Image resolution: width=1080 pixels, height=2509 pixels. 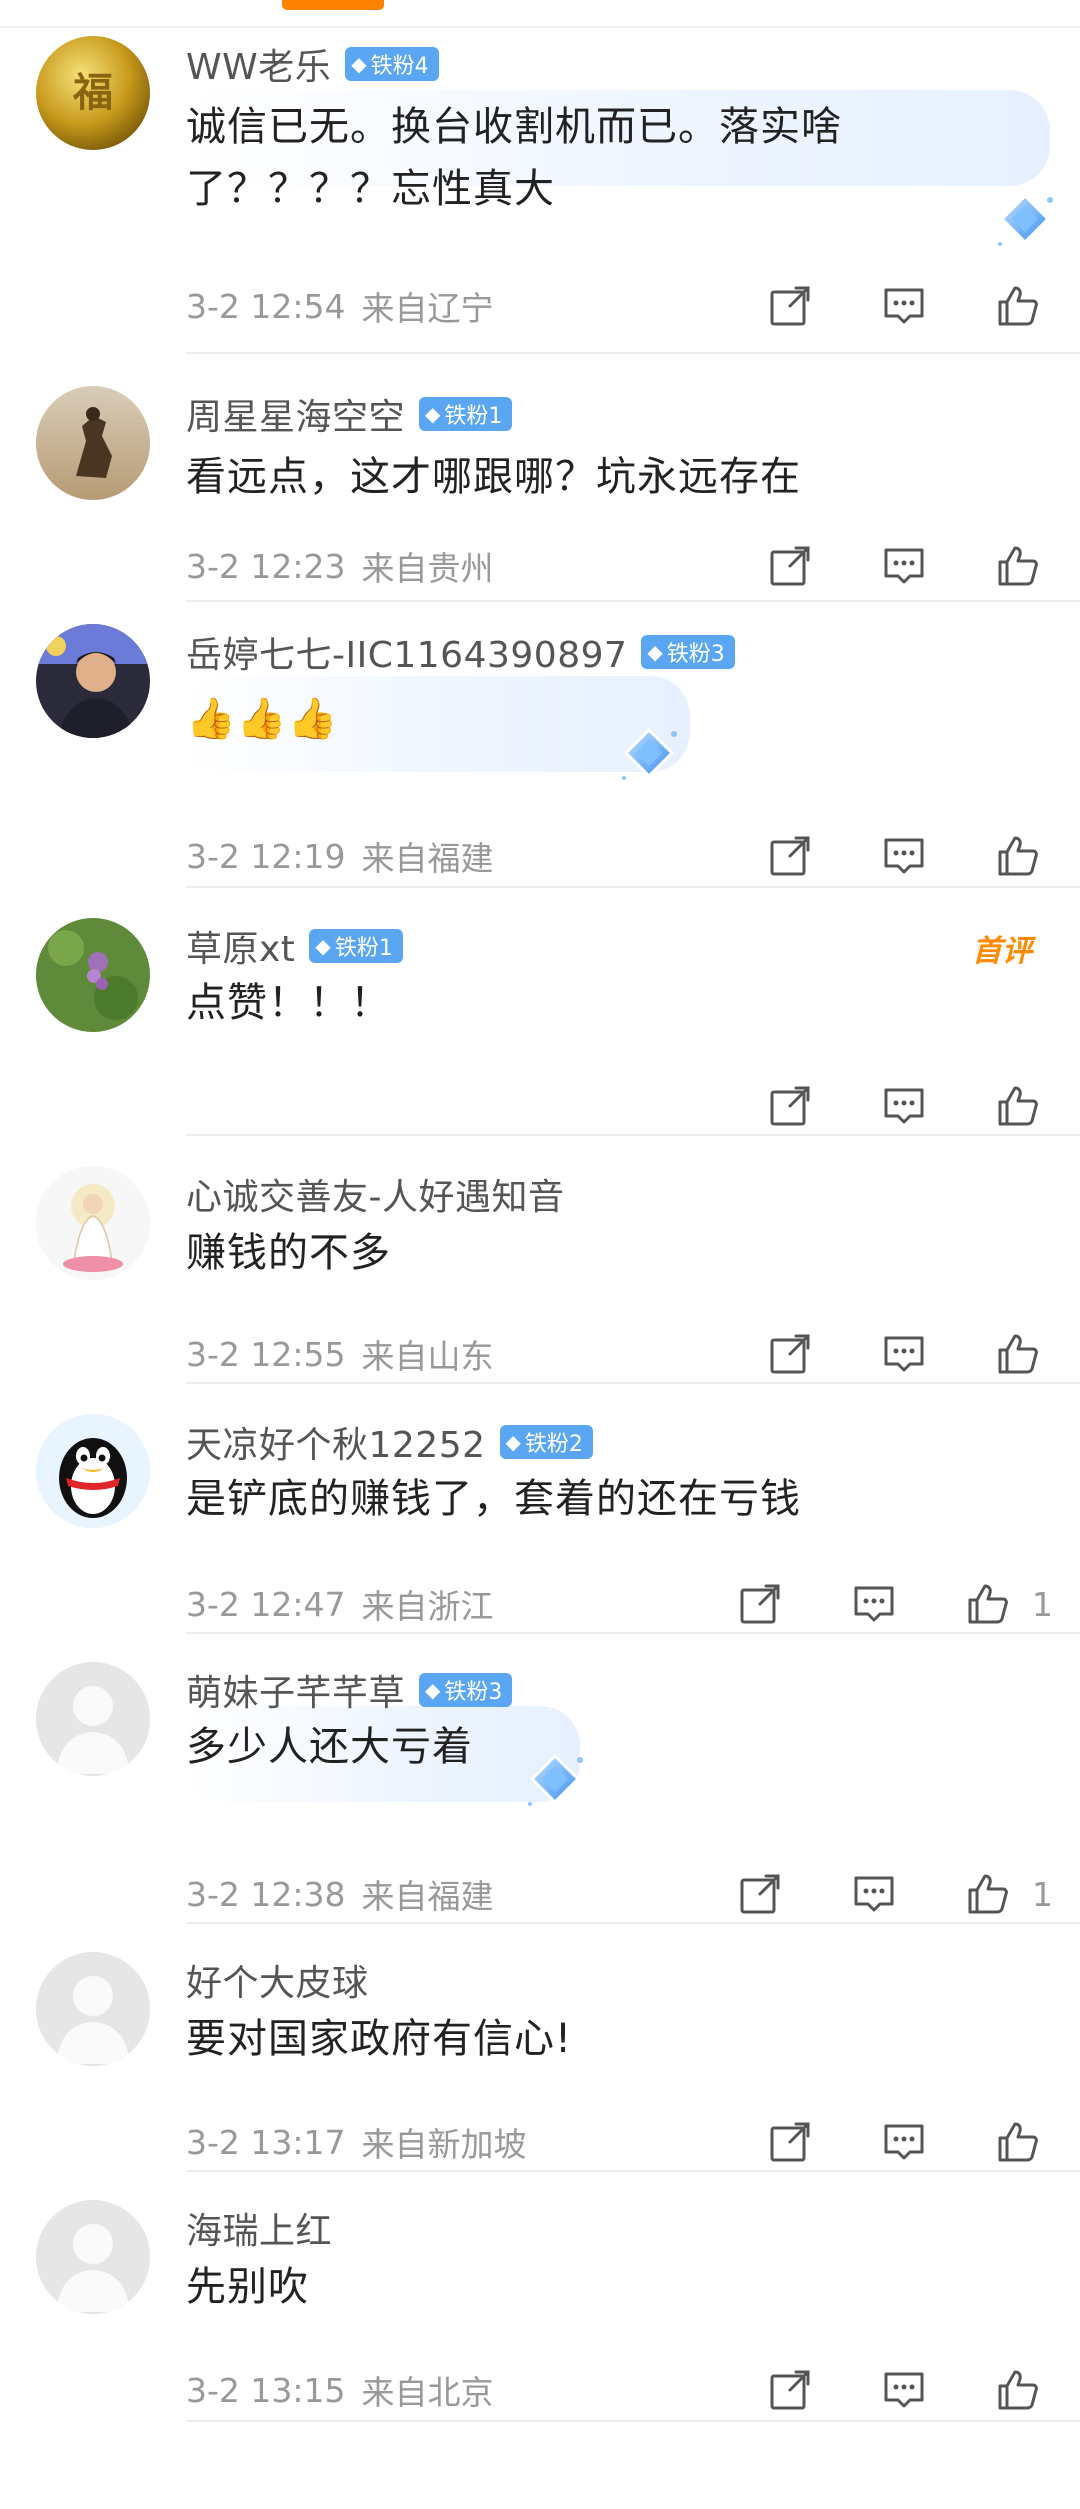 I want to click on comment-text-line: 看远点，这才哪跟哪？坑永远存在, so click(x=493, y=477).